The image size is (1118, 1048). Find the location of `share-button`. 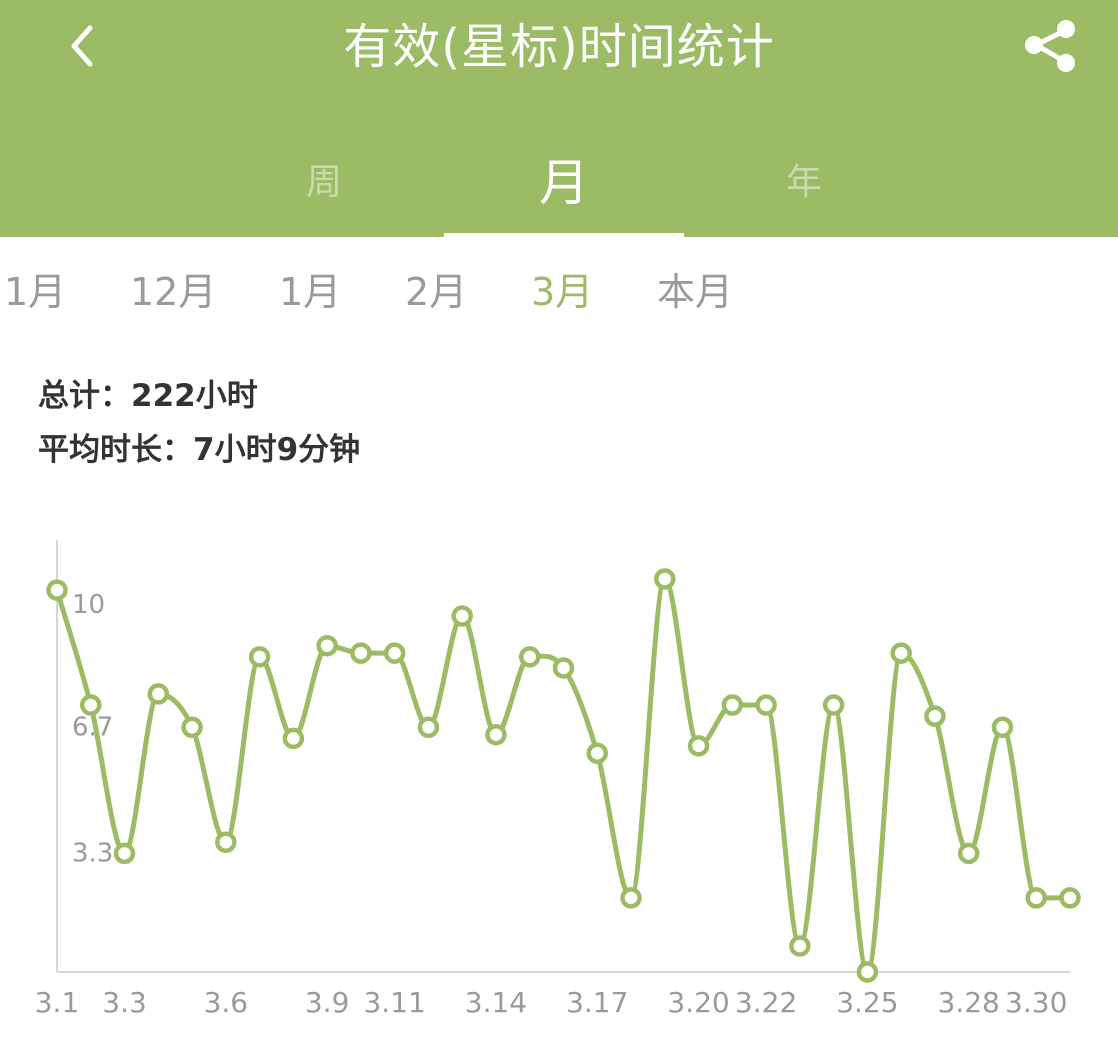

share-button is located at coordinates (1048, 45).